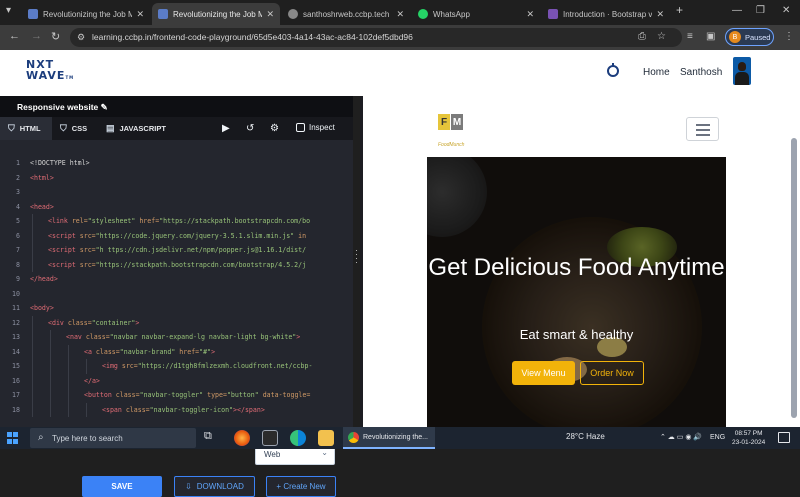 This screenshot has width=800, height=497. What do you see at coordinates (122, 486) in the screenshot?
I see `save-button: SAVE` at bounding box center [122, 486].